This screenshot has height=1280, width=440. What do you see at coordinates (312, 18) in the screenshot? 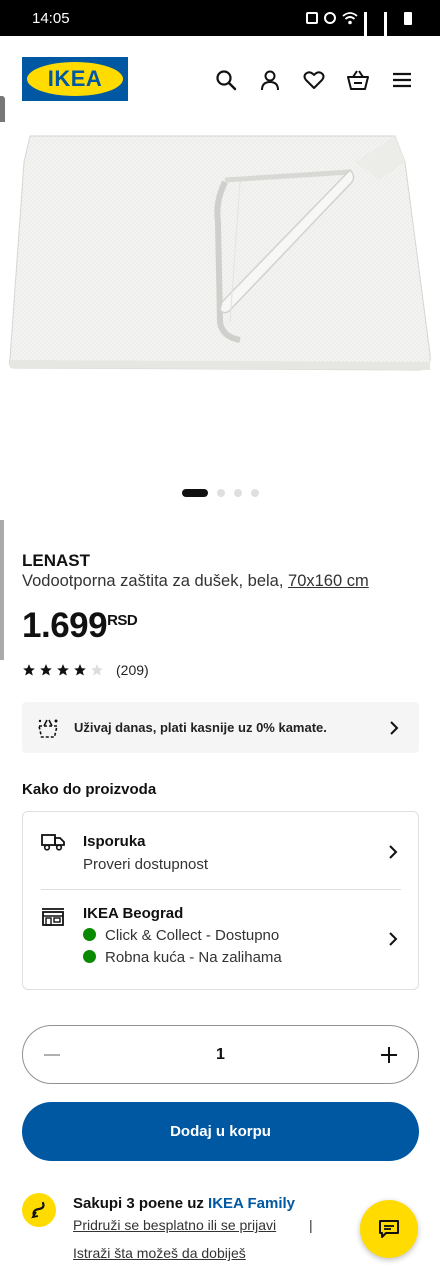
I see `alarm-icon` at bounding box center [312, 18].